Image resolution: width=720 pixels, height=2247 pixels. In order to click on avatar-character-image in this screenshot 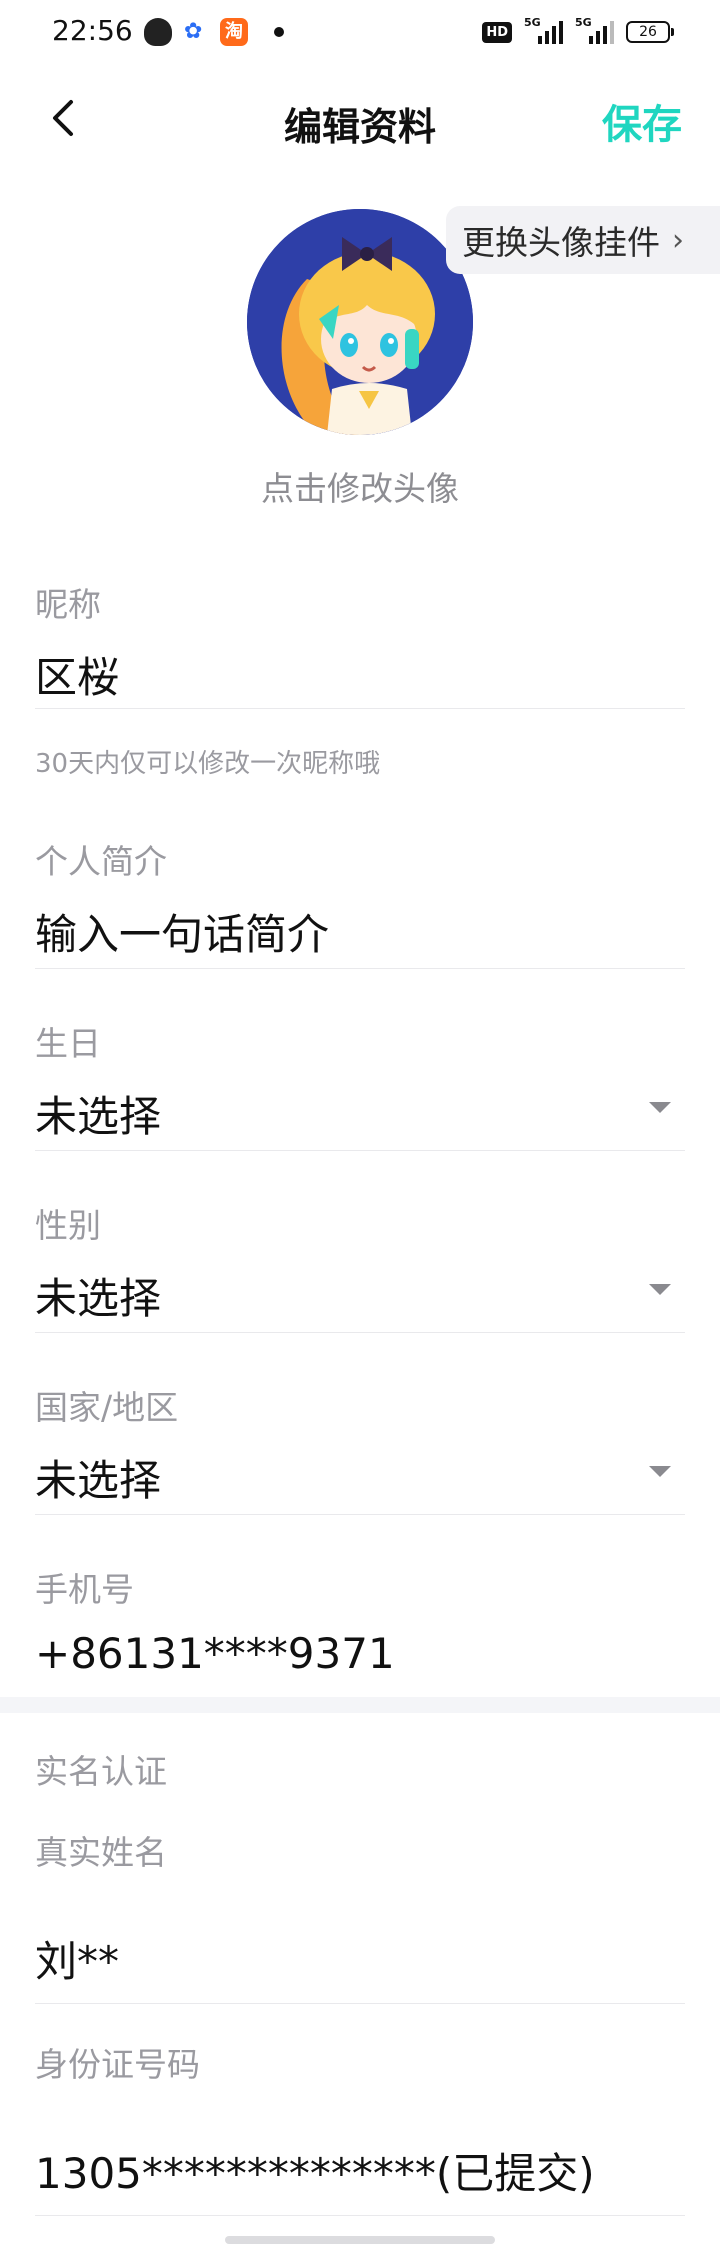, I will do `click(360, 322)`.